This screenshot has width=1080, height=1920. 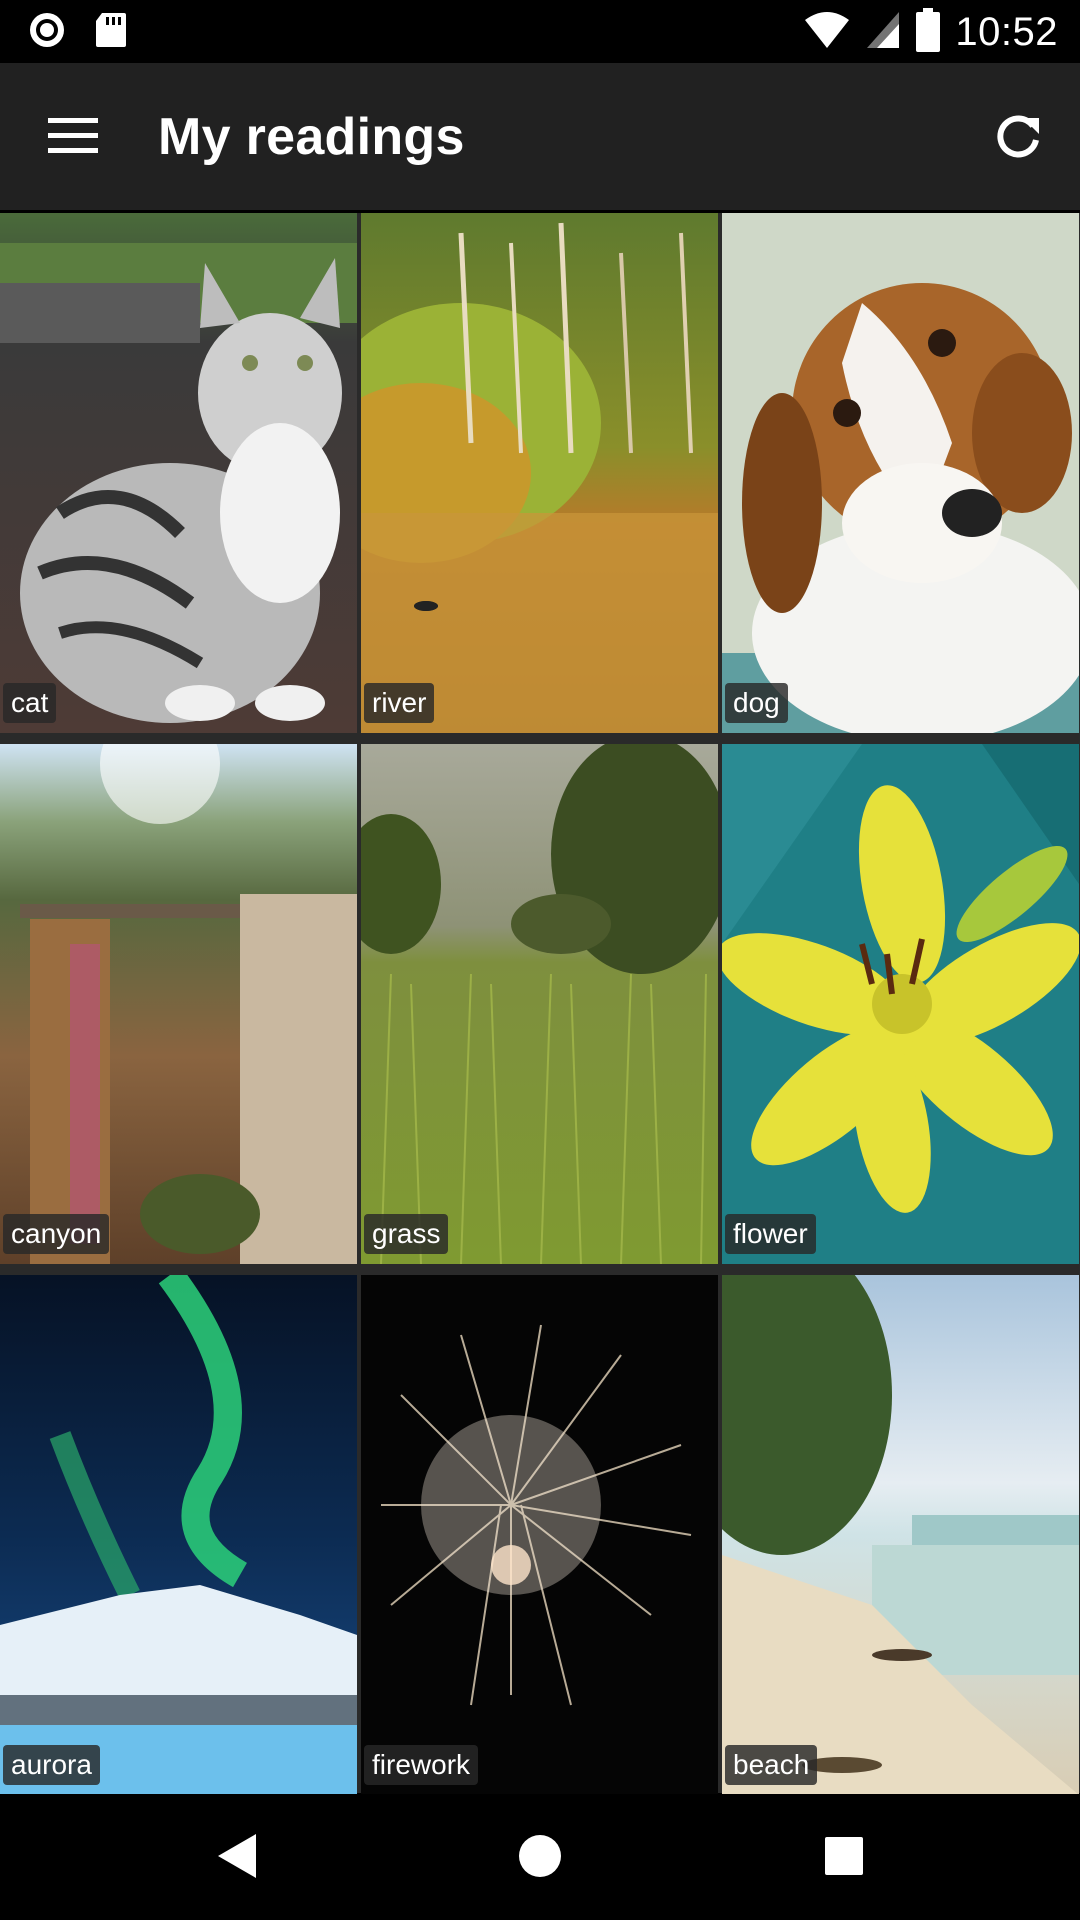 I want to click on back-icon, so click(x=238, y=1858).